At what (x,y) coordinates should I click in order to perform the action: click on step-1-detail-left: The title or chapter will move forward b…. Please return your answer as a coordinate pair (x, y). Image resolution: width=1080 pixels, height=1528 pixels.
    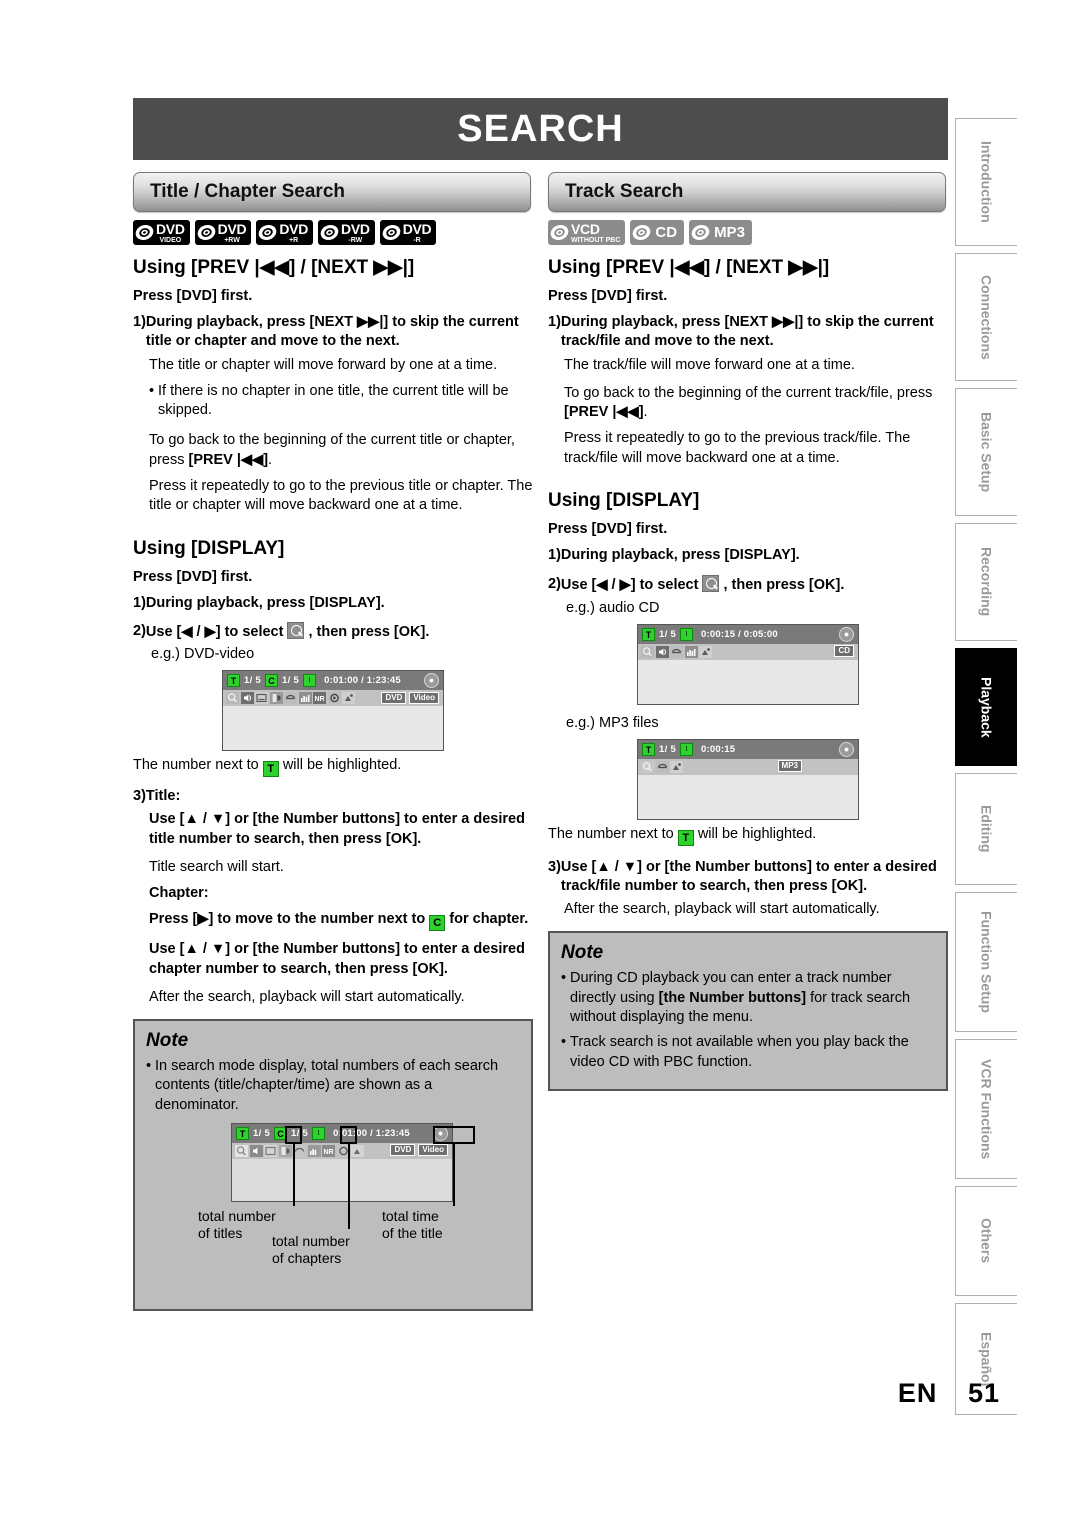
    Looking at the image, I should click on (323, 364).